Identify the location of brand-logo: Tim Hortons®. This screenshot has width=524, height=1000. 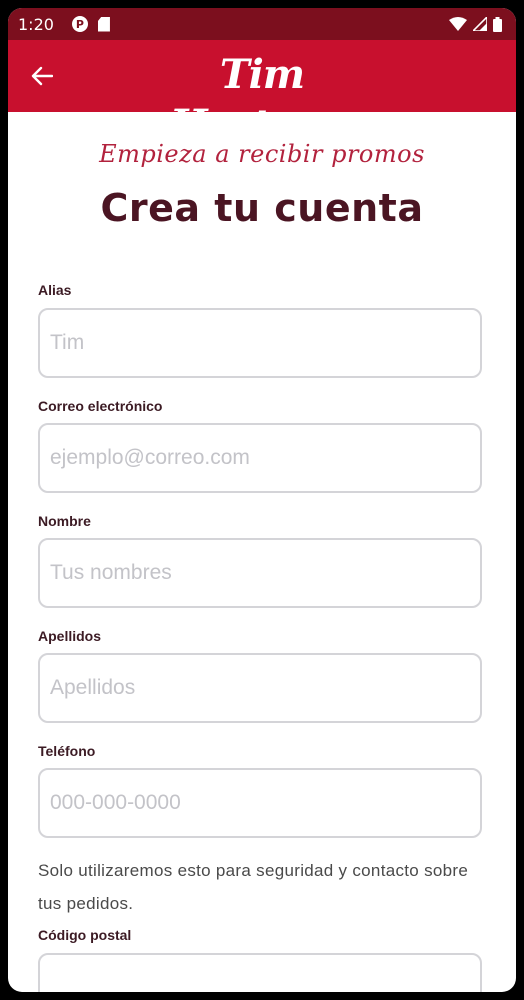
(262, 100).